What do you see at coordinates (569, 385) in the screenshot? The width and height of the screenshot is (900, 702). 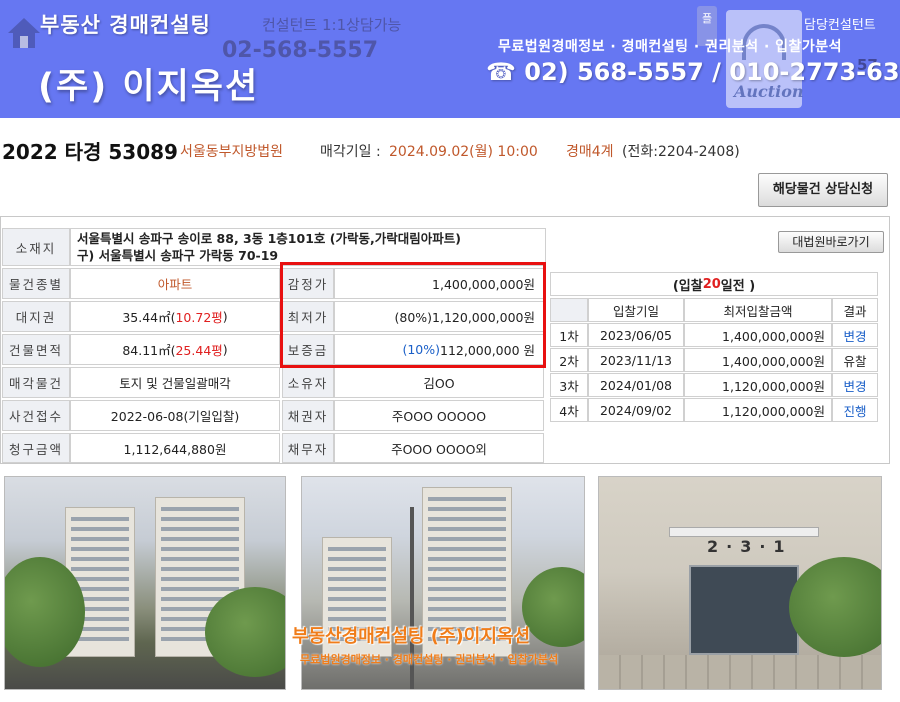 I see `bid-round: 3차` at bounding box center [569, 385].